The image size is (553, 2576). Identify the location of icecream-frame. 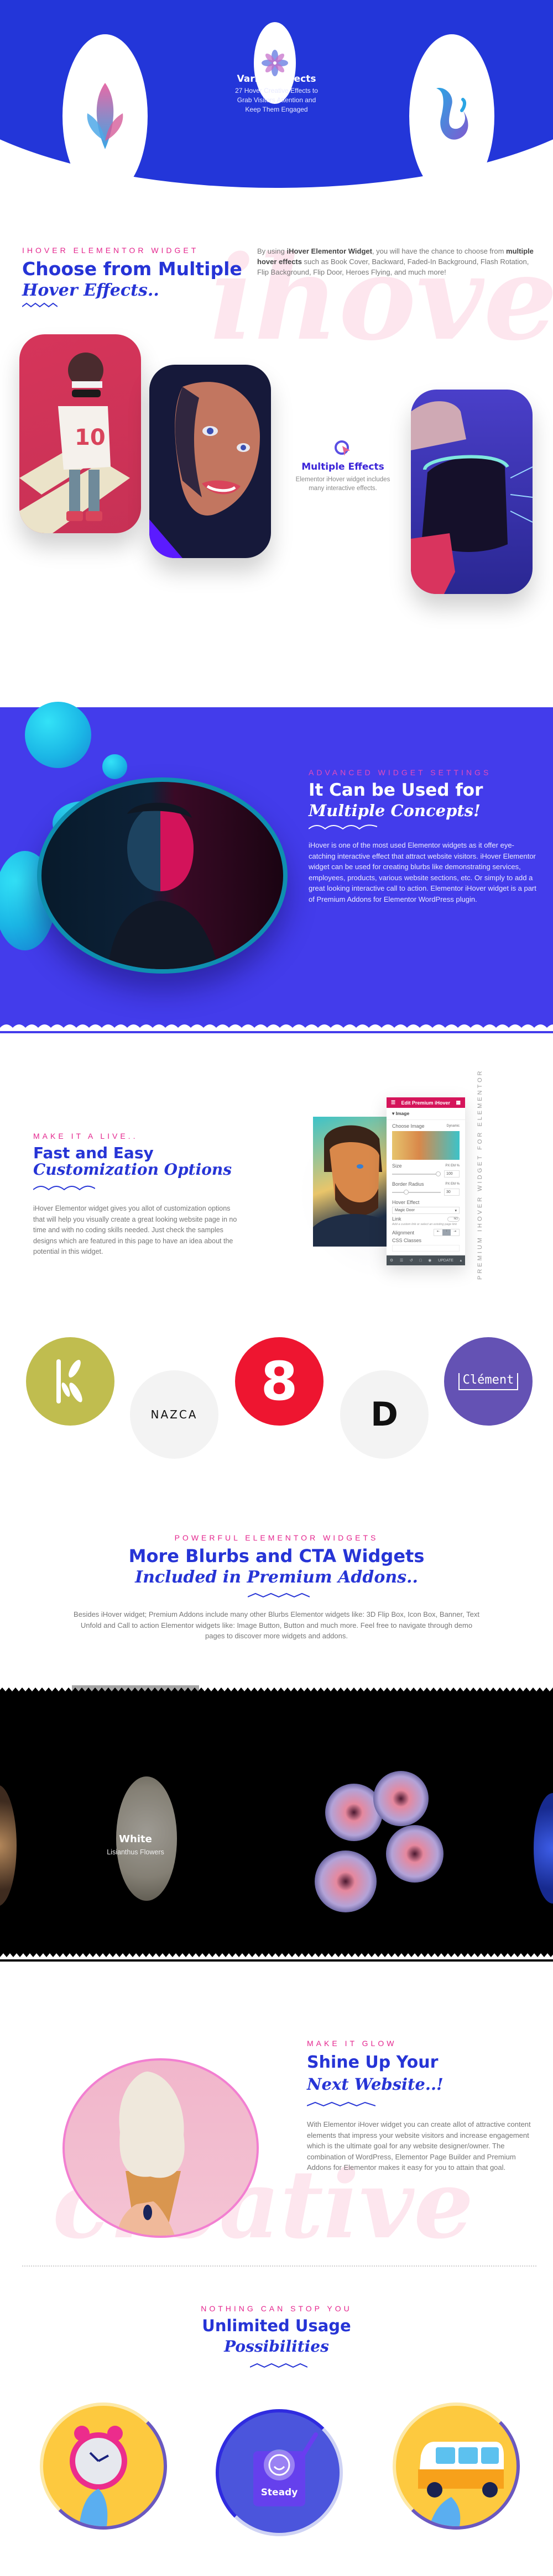
(161, 2148).